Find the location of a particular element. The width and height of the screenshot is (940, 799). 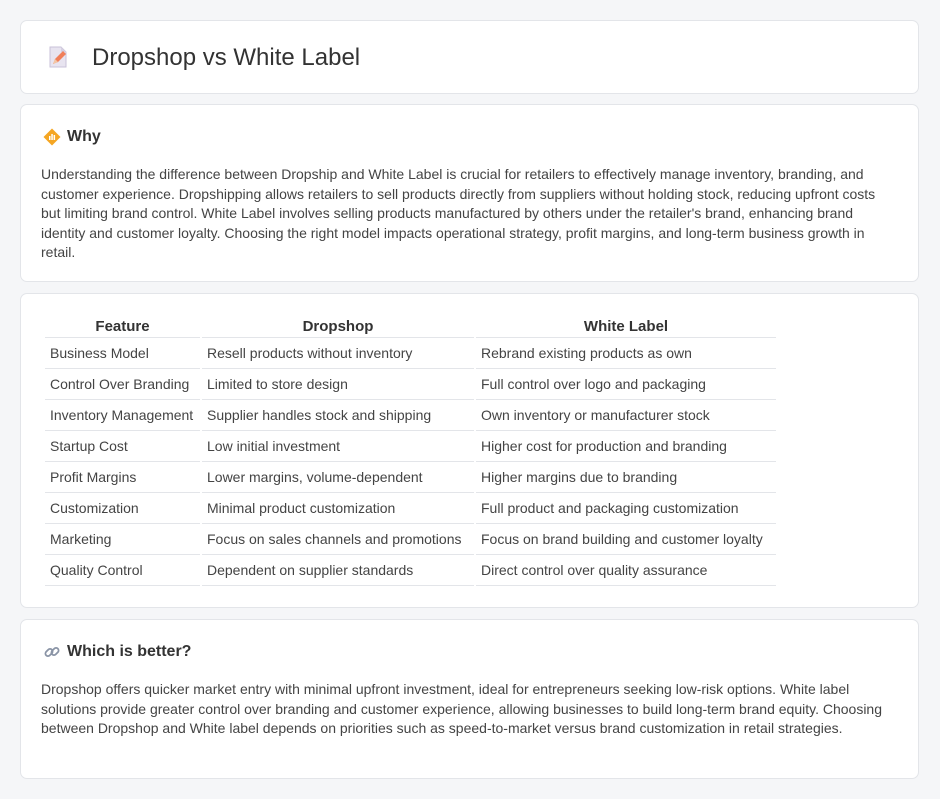

table-cell: Inventory Management is located at coordinates (122, 415).